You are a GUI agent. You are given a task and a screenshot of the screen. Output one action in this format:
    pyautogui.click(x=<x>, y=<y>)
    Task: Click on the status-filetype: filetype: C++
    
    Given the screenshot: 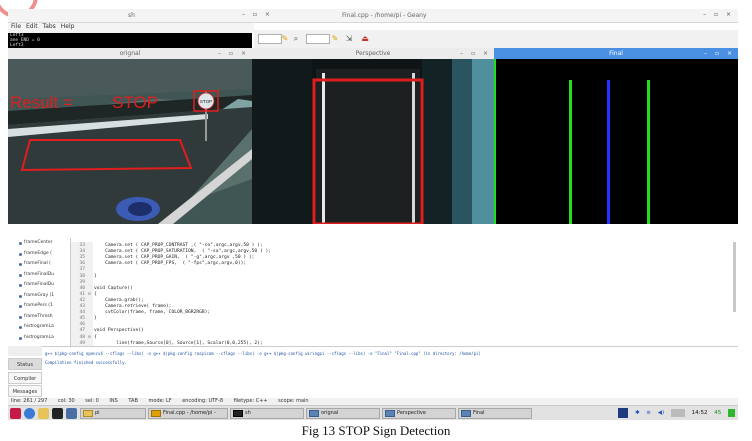 What is the action you would take?
    pyautogui.click(x=250, y=401)
    